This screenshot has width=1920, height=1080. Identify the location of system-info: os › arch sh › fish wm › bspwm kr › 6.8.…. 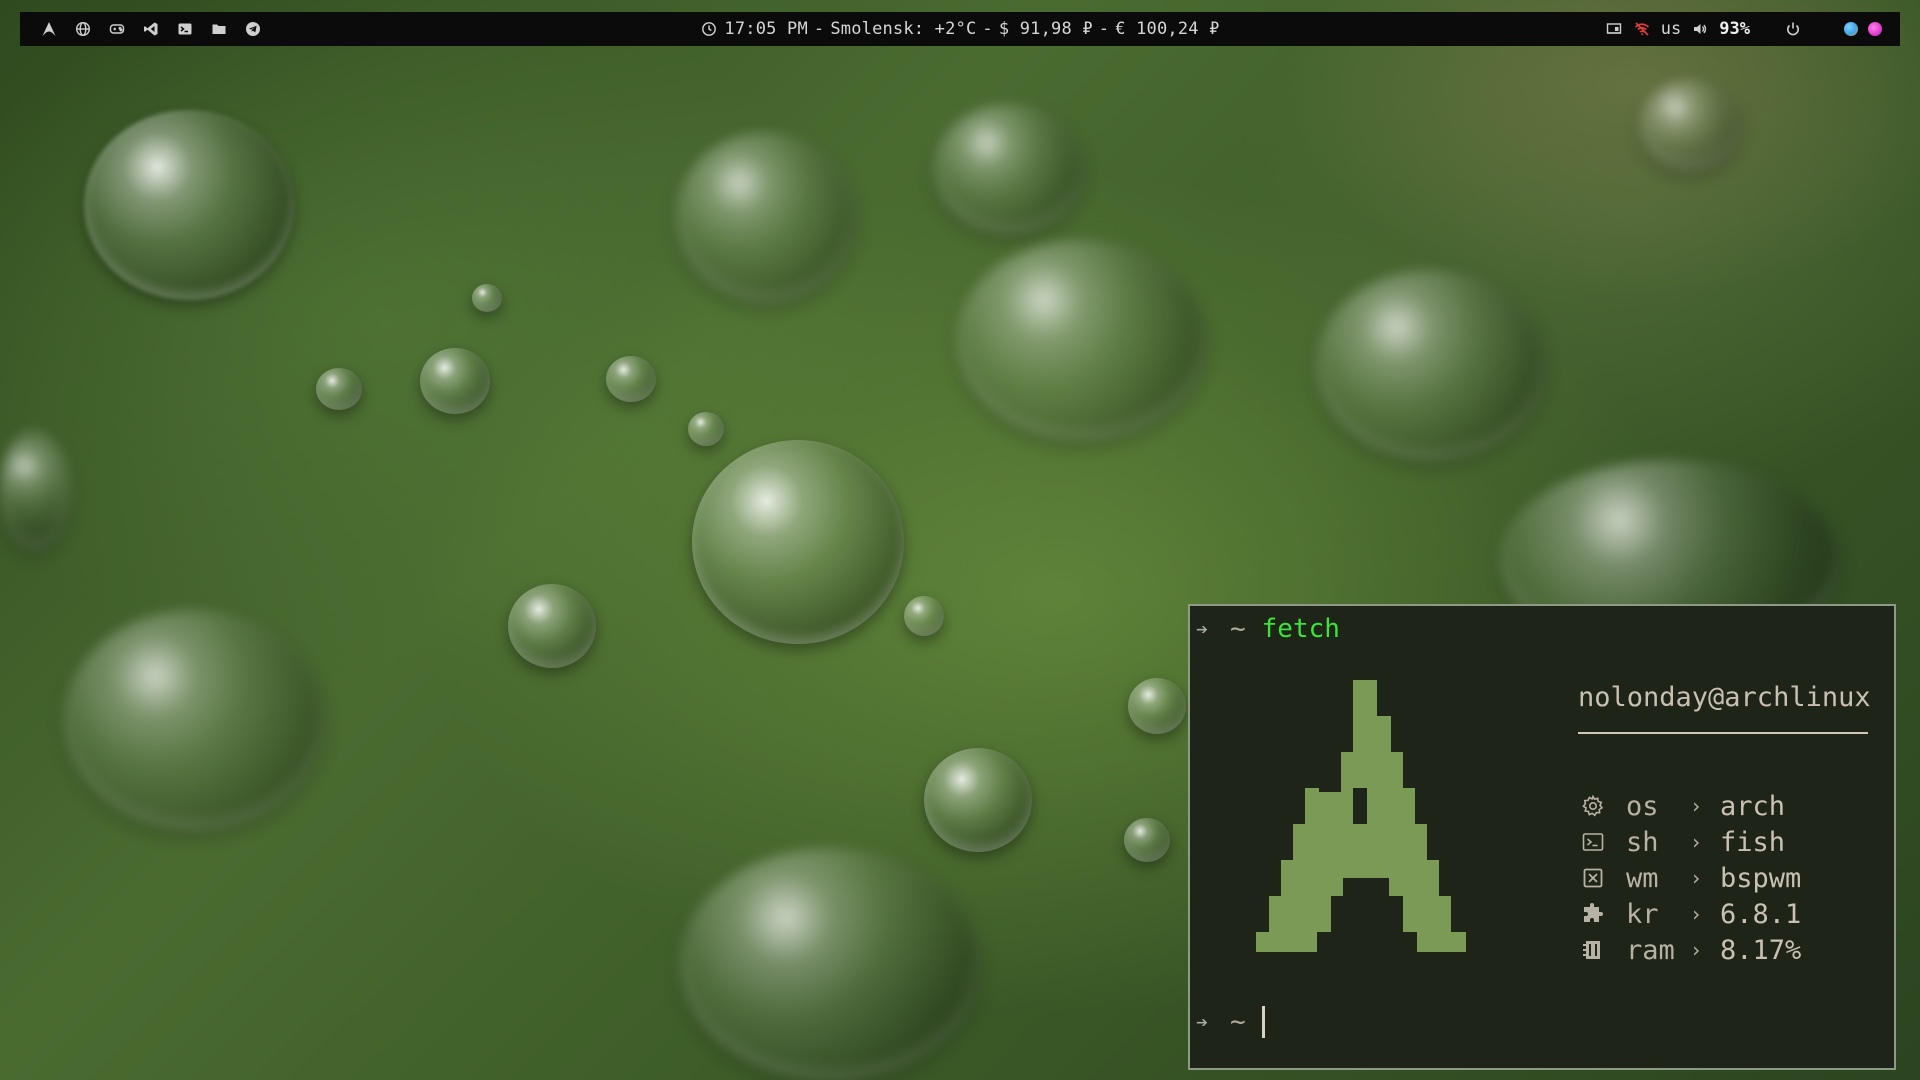
(1689, 878).